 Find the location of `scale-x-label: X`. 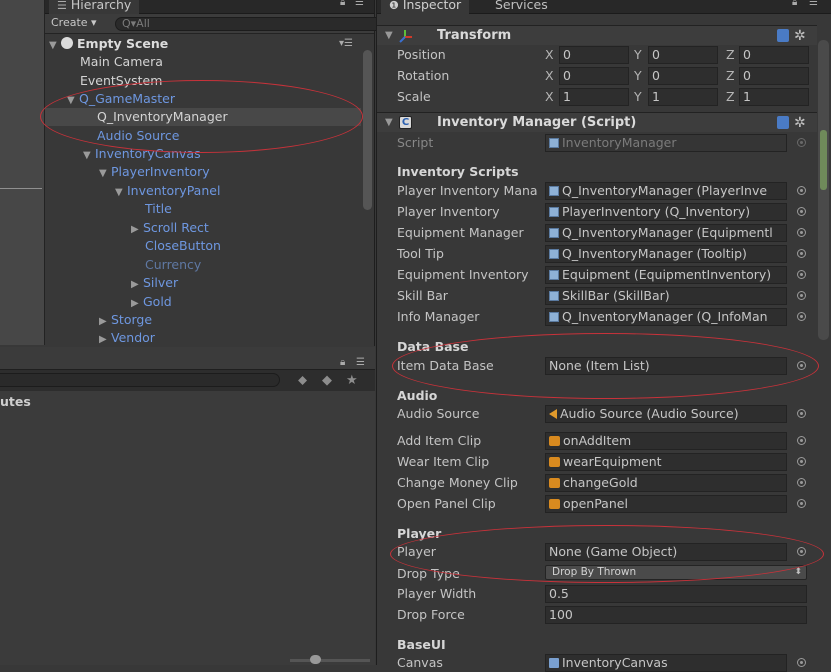

scale-x-label: X is located at coordinates (549, 96).